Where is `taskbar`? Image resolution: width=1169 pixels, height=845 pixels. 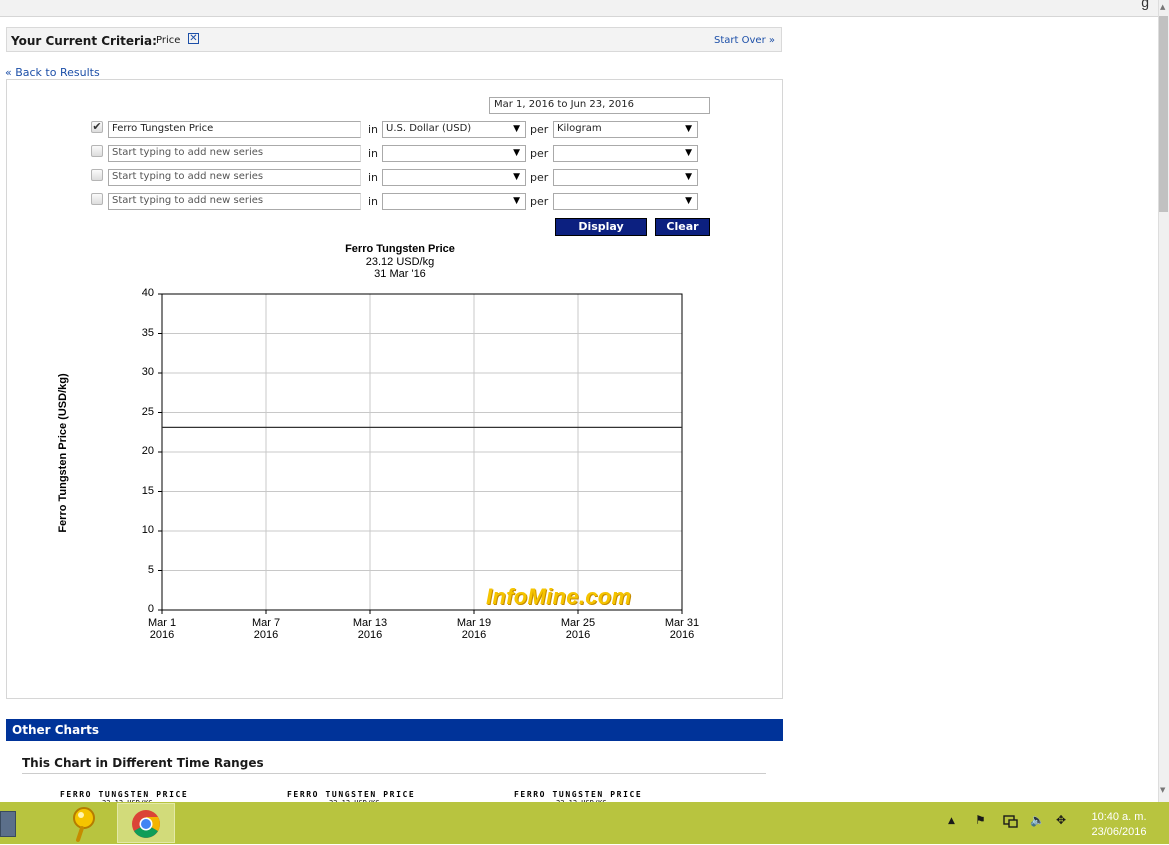 taskbar is located at coordinates (584, 823).